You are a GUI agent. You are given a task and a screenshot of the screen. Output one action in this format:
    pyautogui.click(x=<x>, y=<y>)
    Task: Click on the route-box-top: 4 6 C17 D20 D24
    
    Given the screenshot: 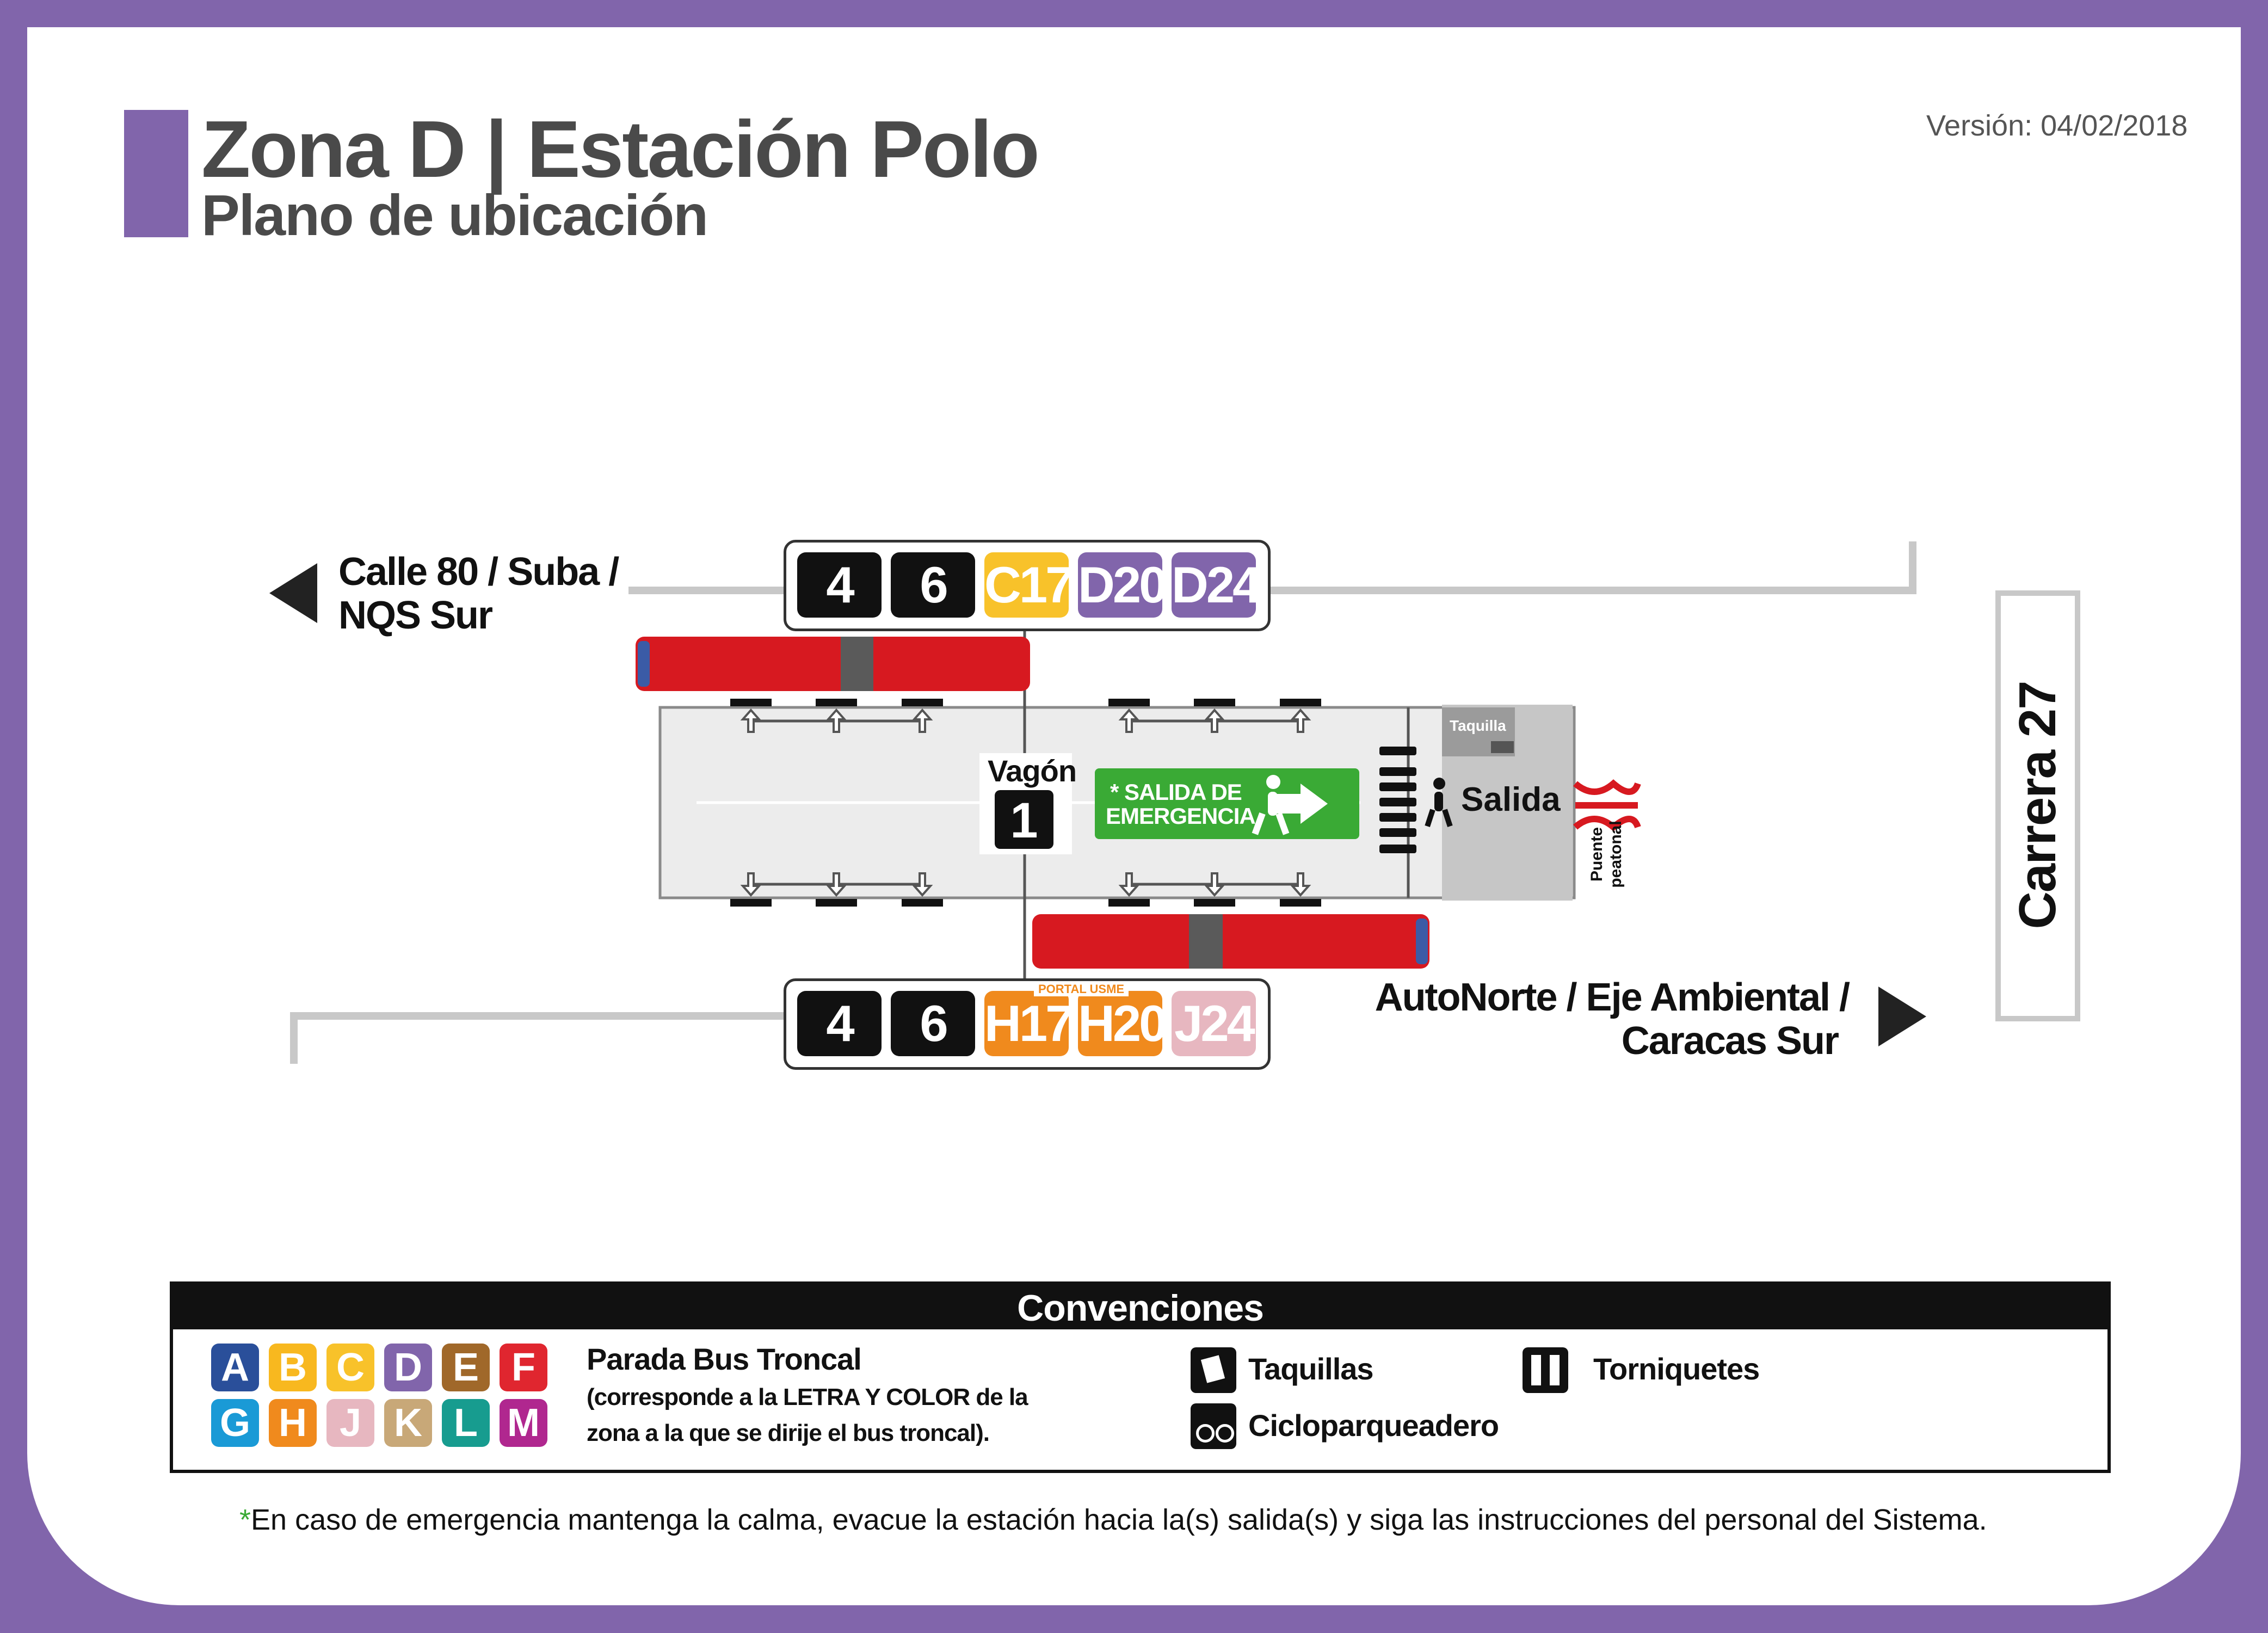 What is the action you would take?
    pyautogui.click(x=1027, y=586)
    